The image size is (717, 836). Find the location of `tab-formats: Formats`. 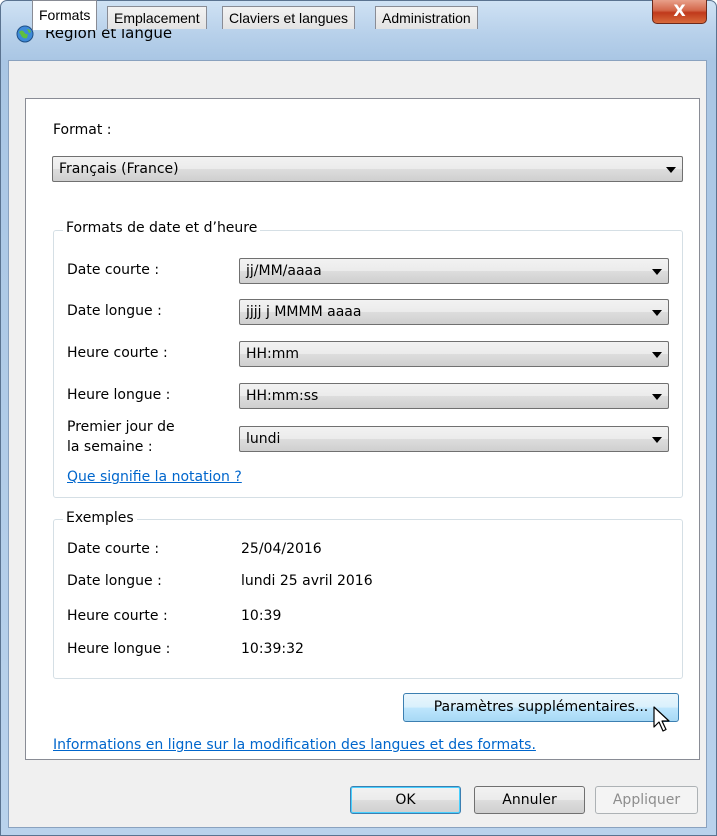

tab-formats: Formats is located at coordinates (65, 15).